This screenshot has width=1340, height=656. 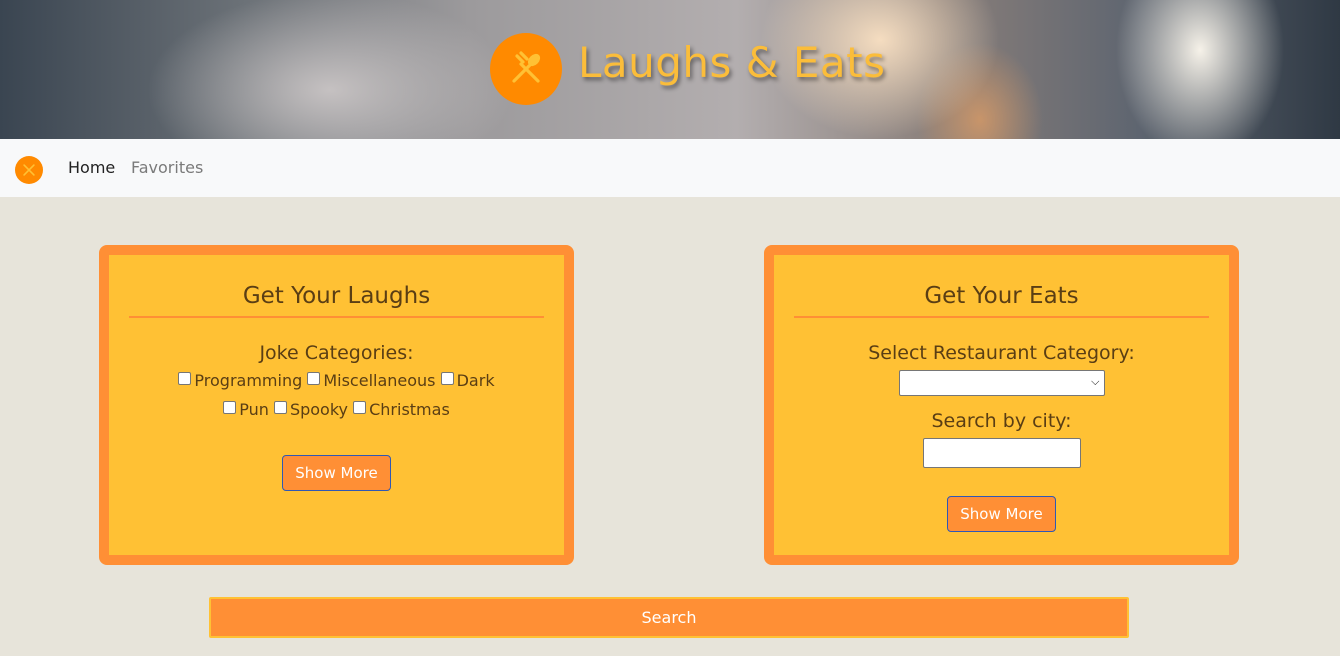 I want to click on checkbox-dark, so click(x=447, y=378).